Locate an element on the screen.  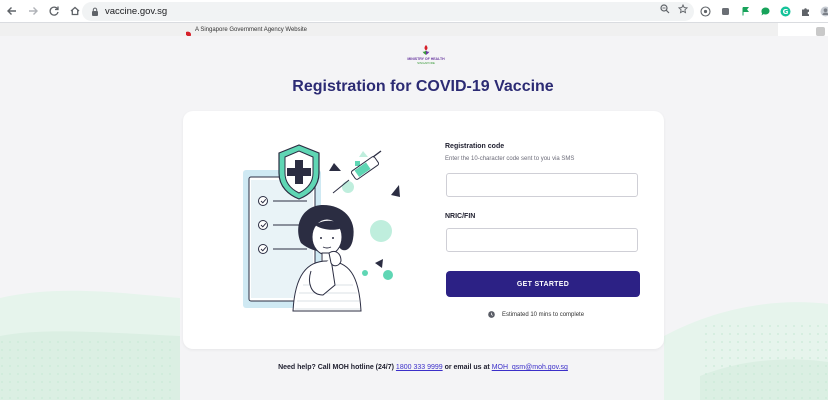
lock-icon is located at coordinates (95, 11).